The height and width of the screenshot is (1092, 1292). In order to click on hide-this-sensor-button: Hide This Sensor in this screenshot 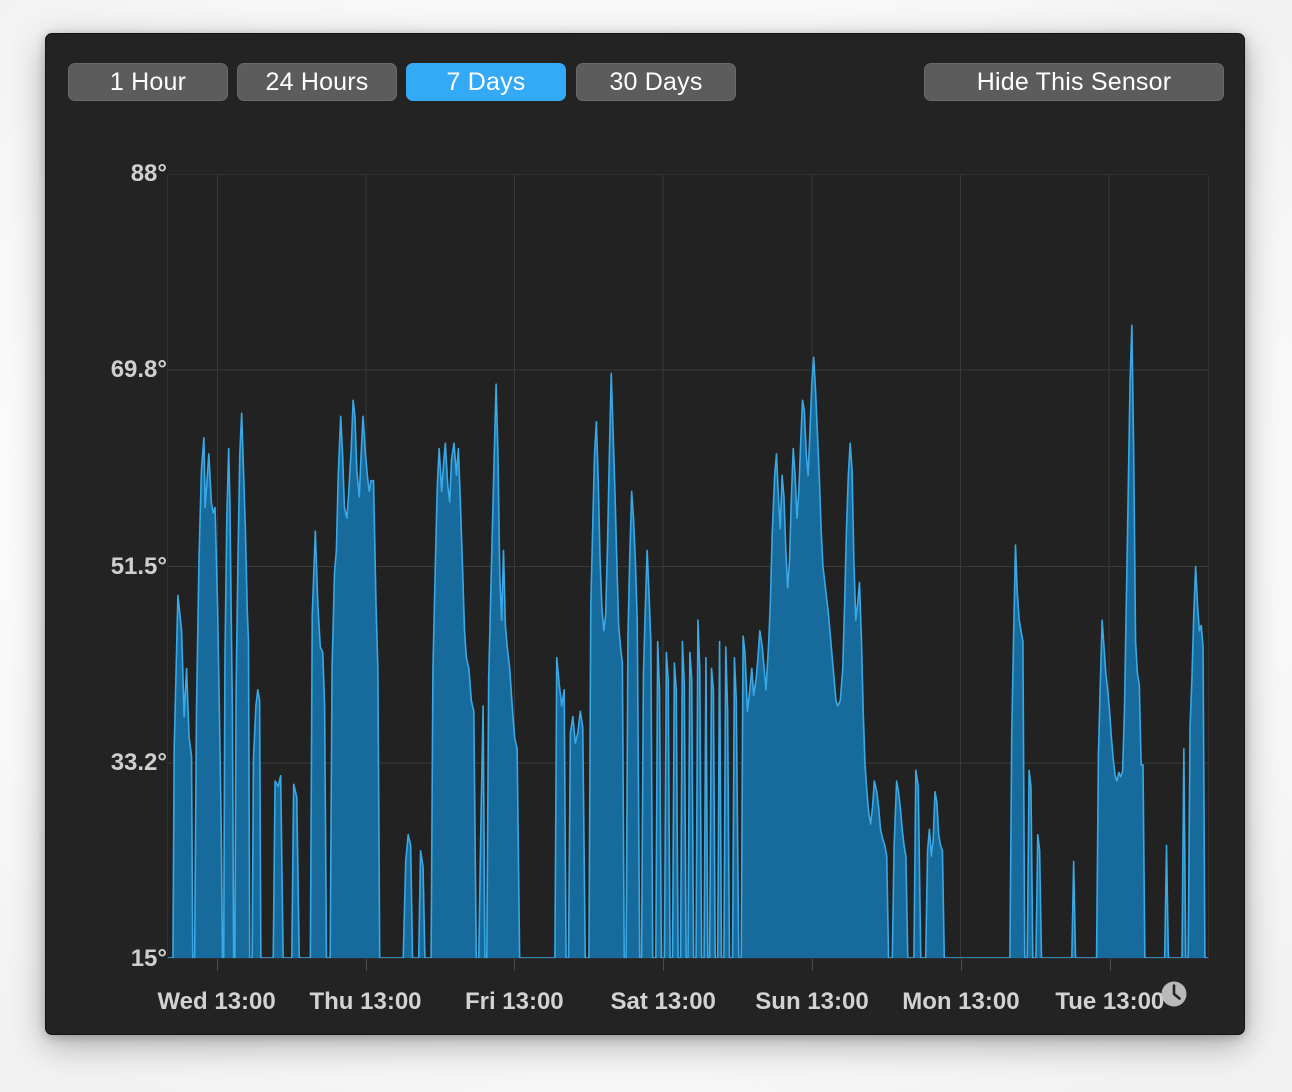, I will do `click(1074, 82)`.